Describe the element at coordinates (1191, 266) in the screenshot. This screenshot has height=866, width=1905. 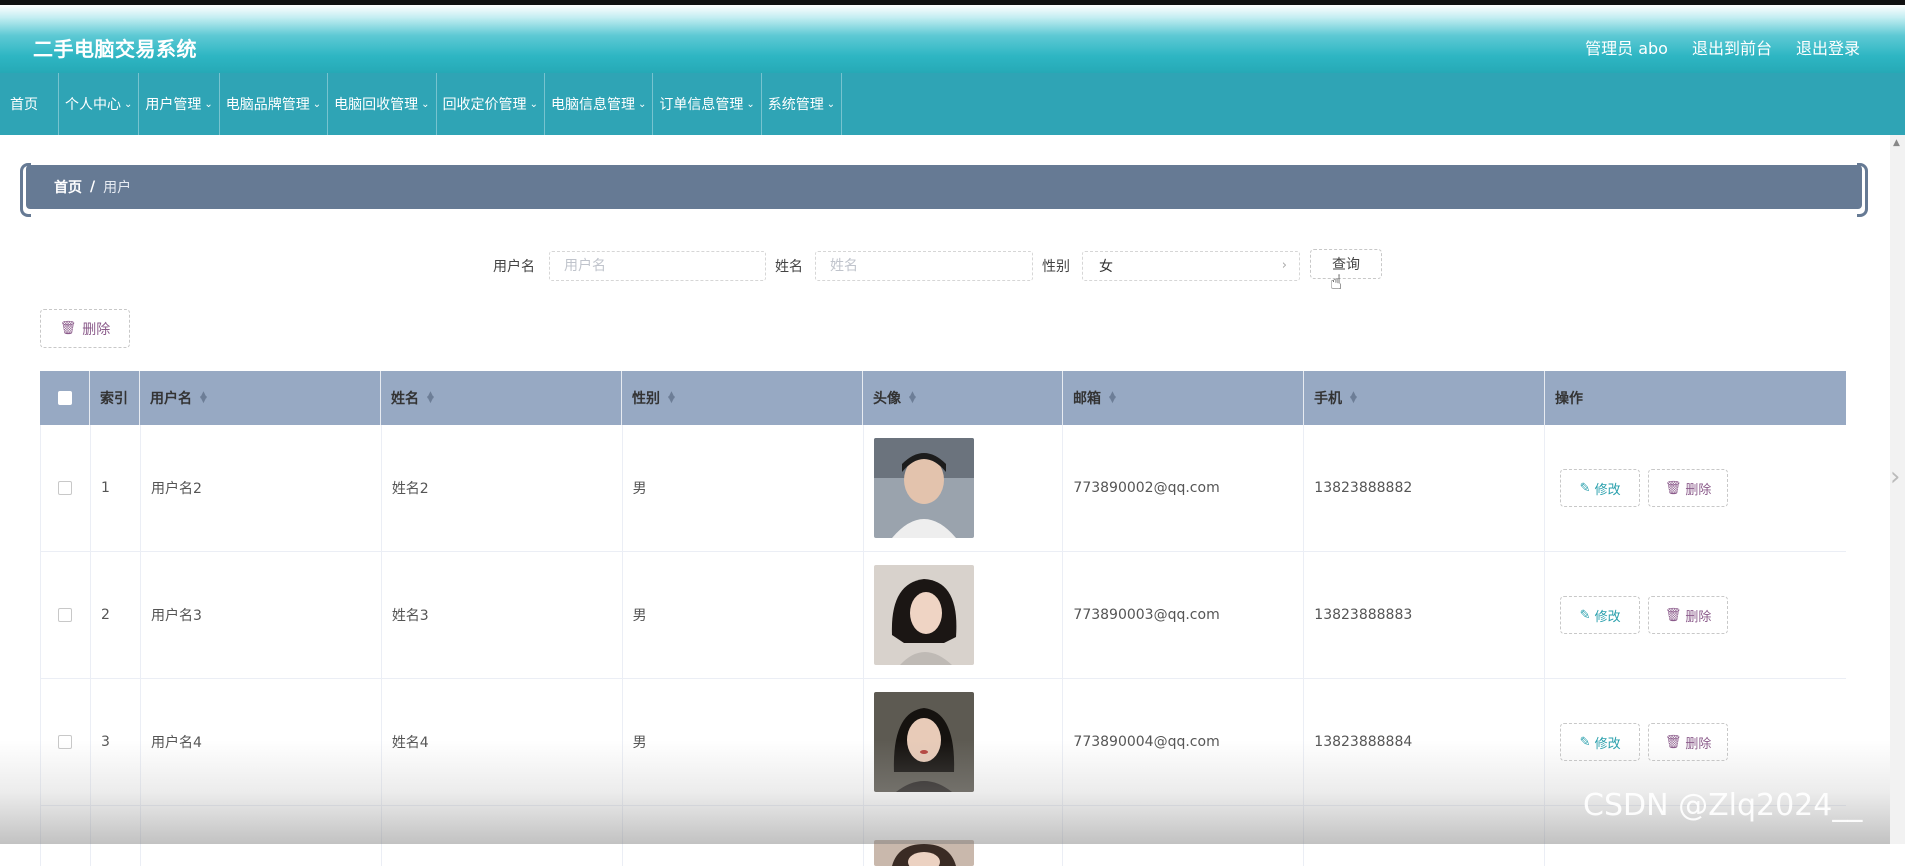
I see `gender-select: 女 ›` at that location.